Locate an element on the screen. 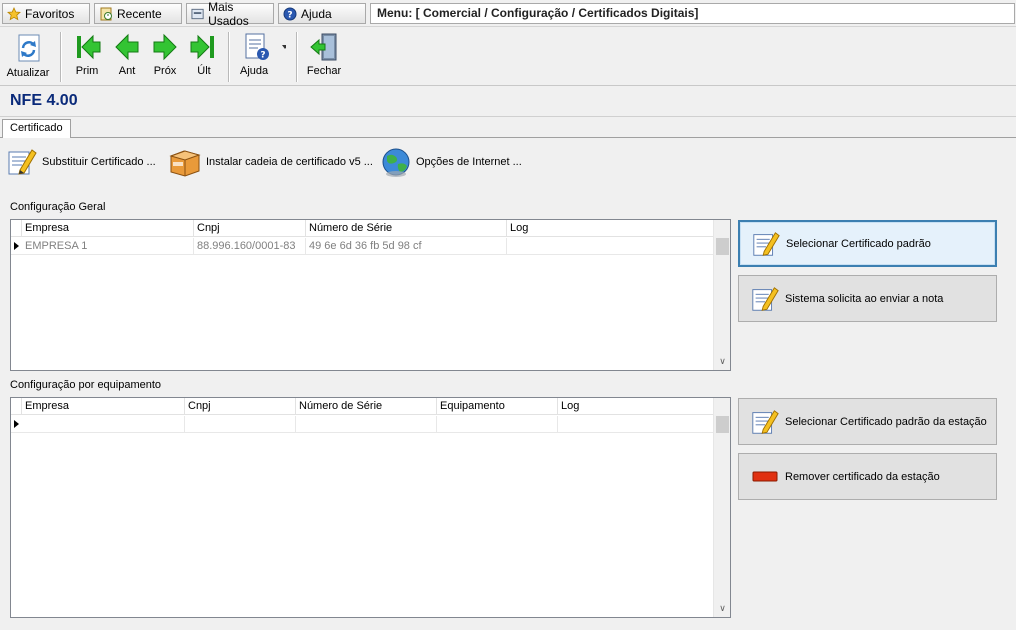 This screenshot has width=1016, height=630. recente-button: Recente is located at coordinates (138, 13).